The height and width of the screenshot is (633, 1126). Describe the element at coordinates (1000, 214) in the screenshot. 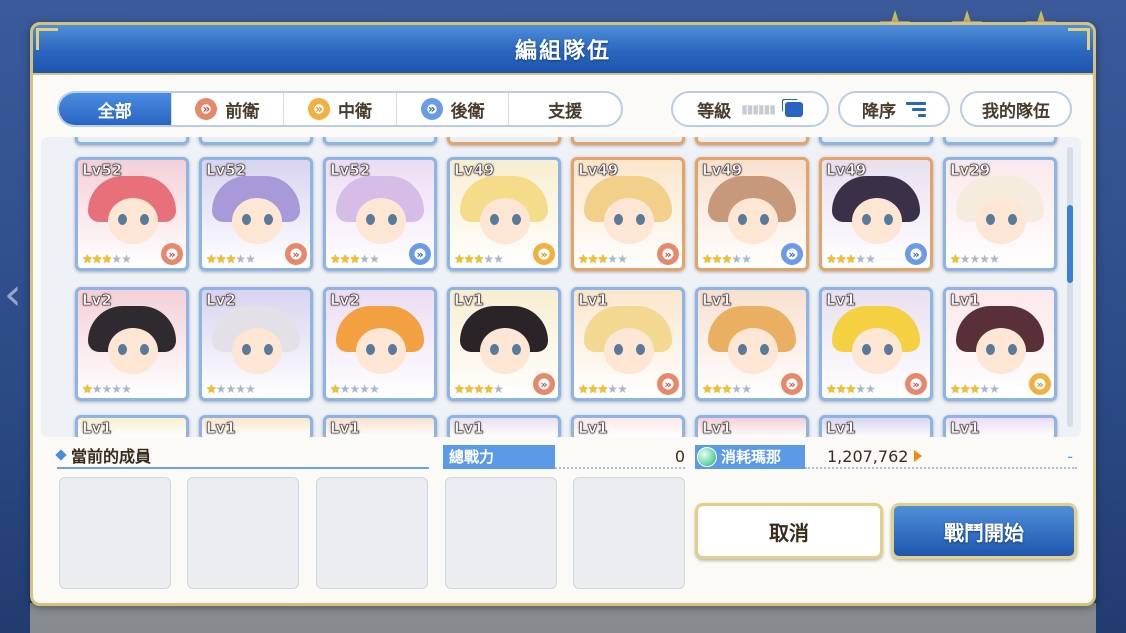

I see `character-card: Lv29 ★★★★★` at that location.